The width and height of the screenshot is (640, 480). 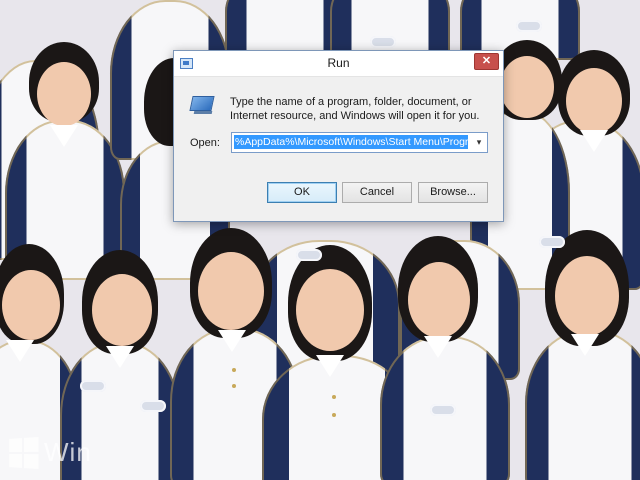 I want to click on close-button: ✕, so click(x=486, y=61).